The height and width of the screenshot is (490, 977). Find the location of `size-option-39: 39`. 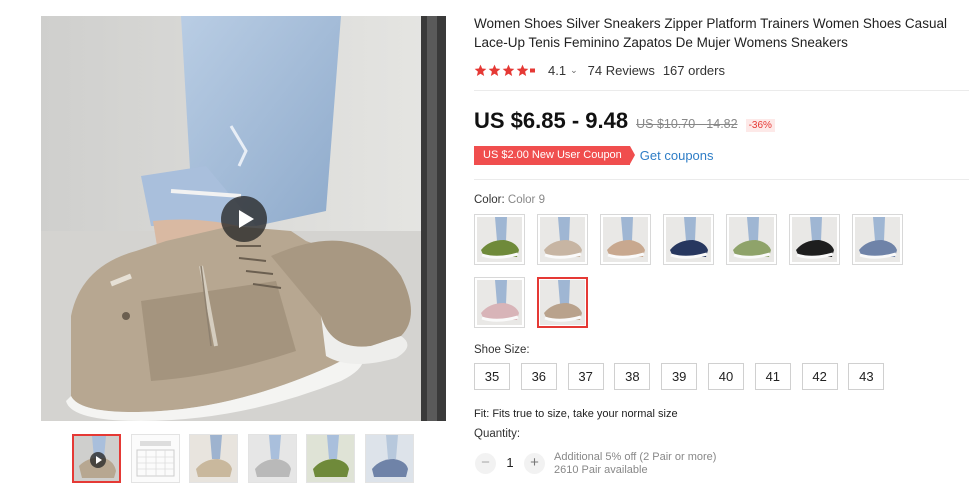

size-option-39: 39 is located at coordinates (679, 376).